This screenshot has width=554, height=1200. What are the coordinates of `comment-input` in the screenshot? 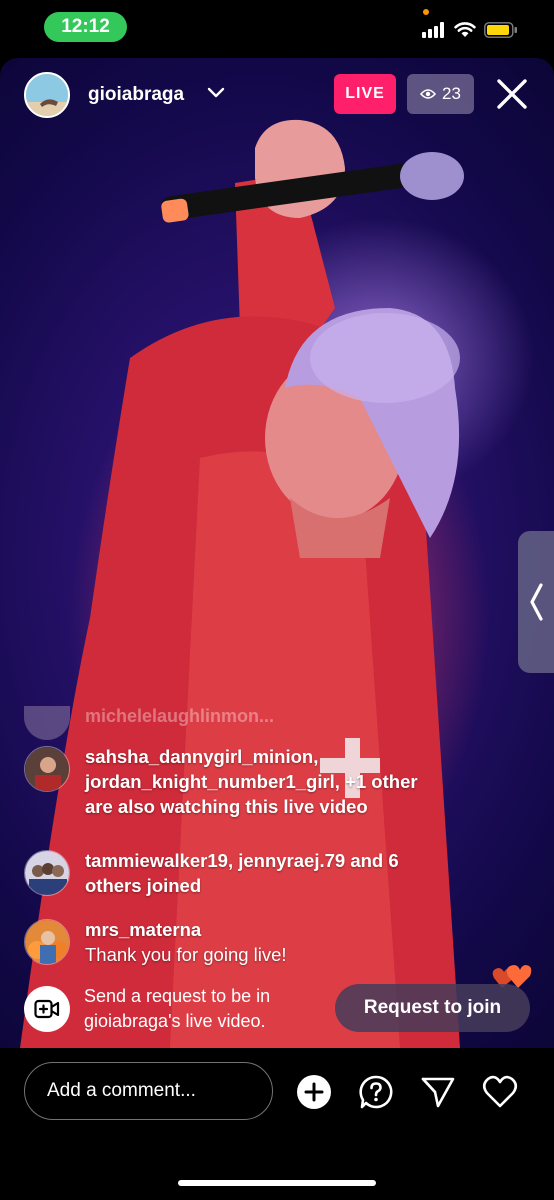 It's located at (148, 1091).